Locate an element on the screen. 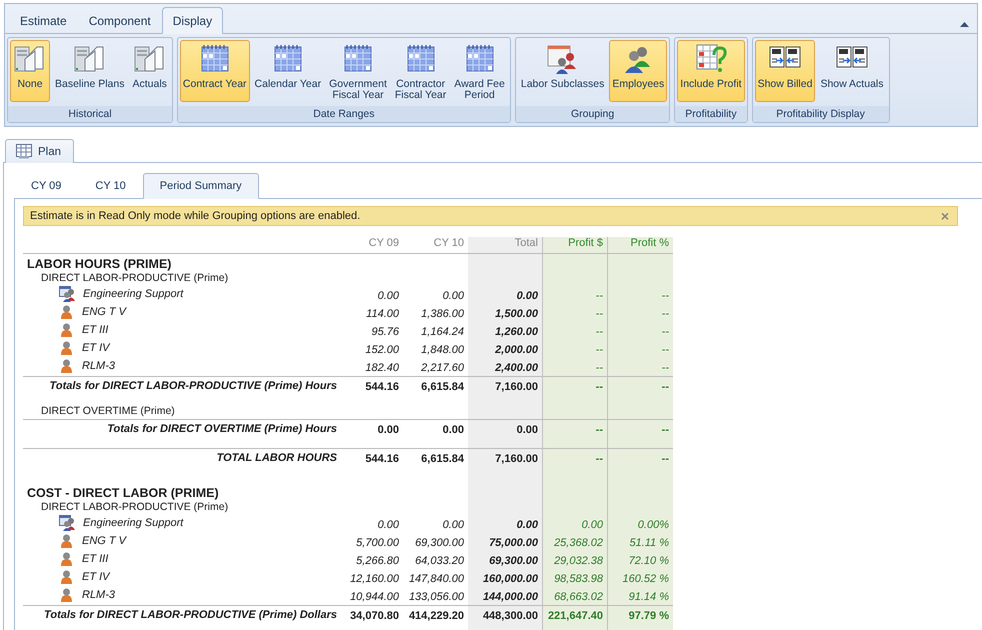 The width and height of the screenshot is (982, 630). ribbon-button: Actuals is located at coordinates (149, 71).